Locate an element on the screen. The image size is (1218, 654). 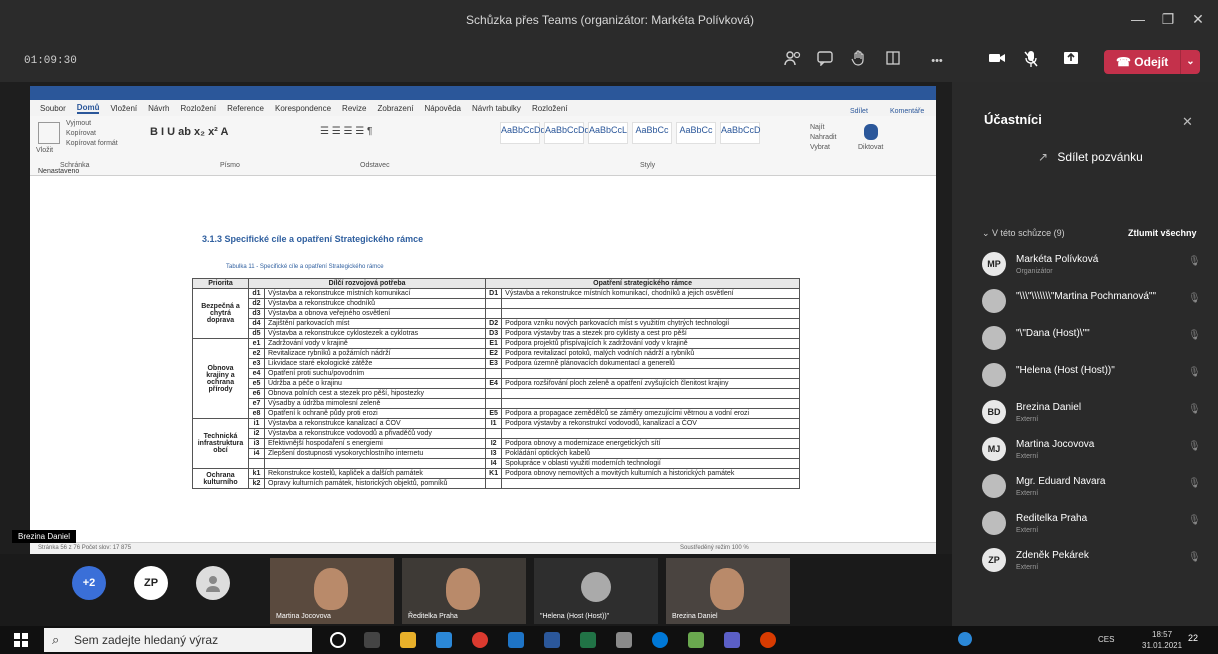
rooms-icon is located at coordinates (893, 61).